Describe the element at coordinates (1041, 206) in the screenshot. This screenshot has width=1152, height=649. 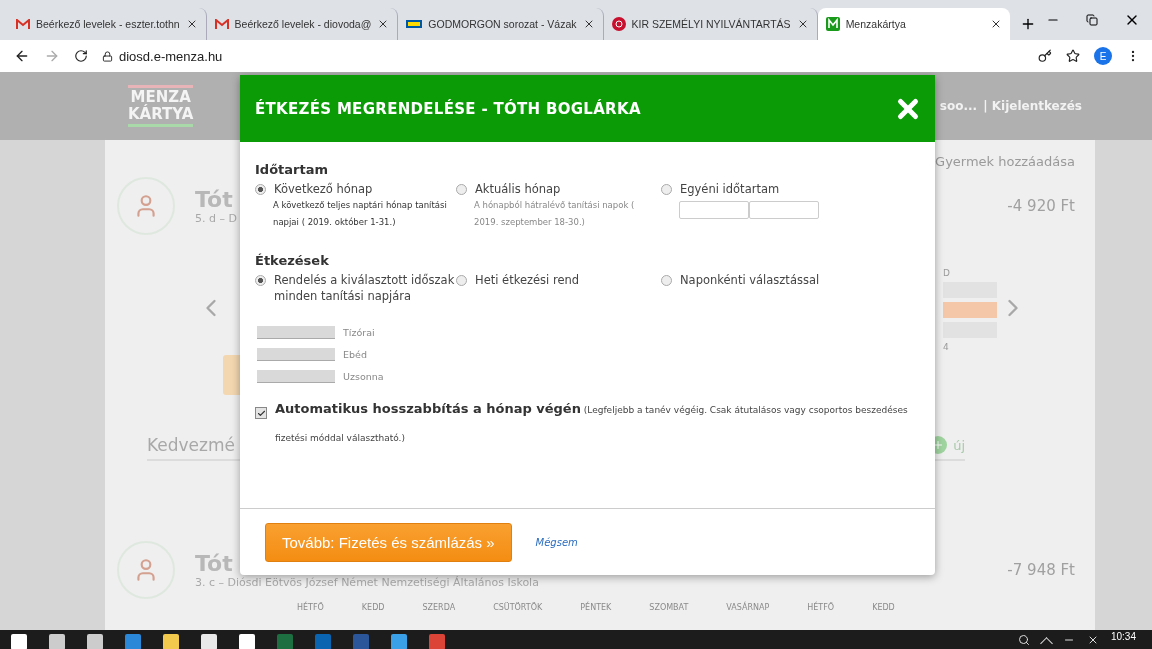
I see `balance-amount: -4 920 Ft` at that location.